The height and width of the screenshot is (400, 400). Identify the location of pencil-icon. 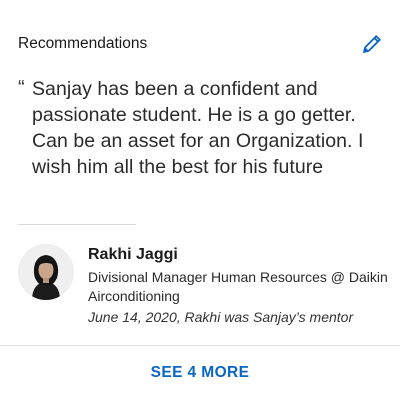
(372, 44).